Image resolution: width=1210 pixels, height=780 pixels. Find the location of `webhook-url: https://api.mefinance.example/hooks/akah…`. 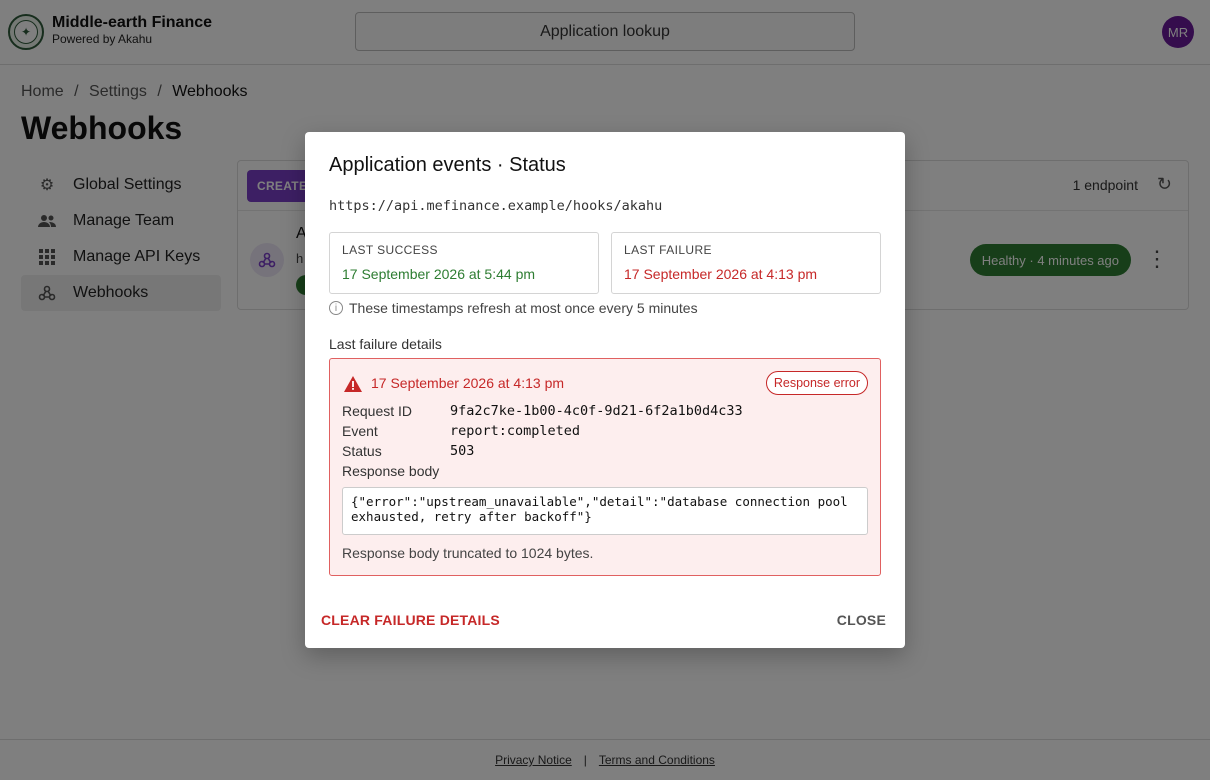

webhook-url: https://api.mefinance.example/hooks/akah… is located at coordinates (496, 206).